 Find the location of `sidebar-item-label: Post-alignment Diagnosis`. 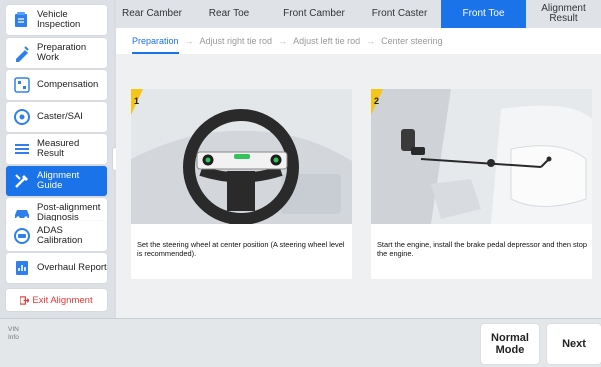

sidebar-item-label: Post-alignment Diagnosis is located at coordinates (69, 212).